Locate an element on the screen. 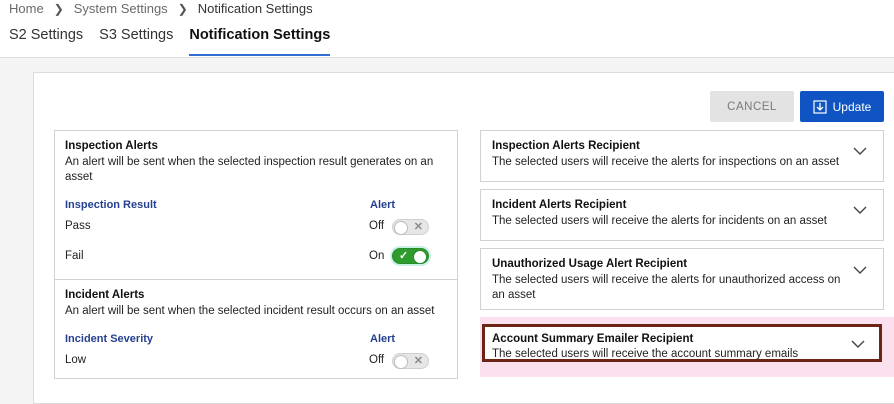 This screenshot has width=894, height=404. update-button: Update is located at coordinates (842, 106).